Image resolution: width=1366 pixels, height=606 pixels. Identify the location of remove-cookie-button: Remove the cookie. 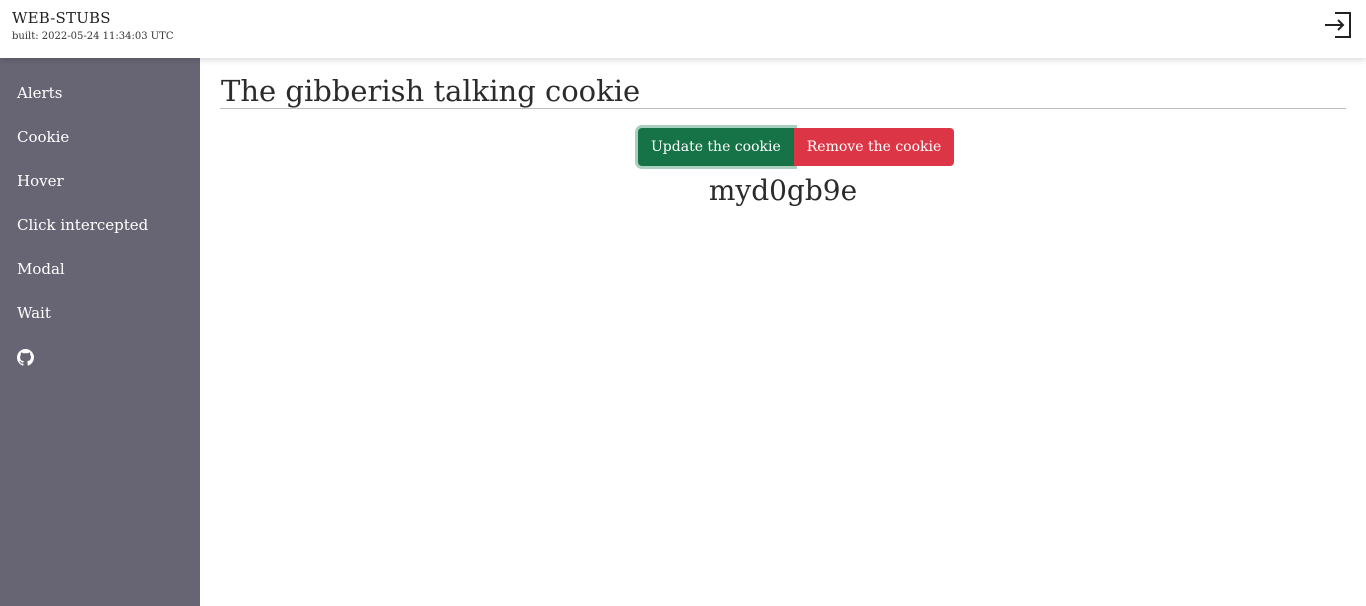
(874, 147).